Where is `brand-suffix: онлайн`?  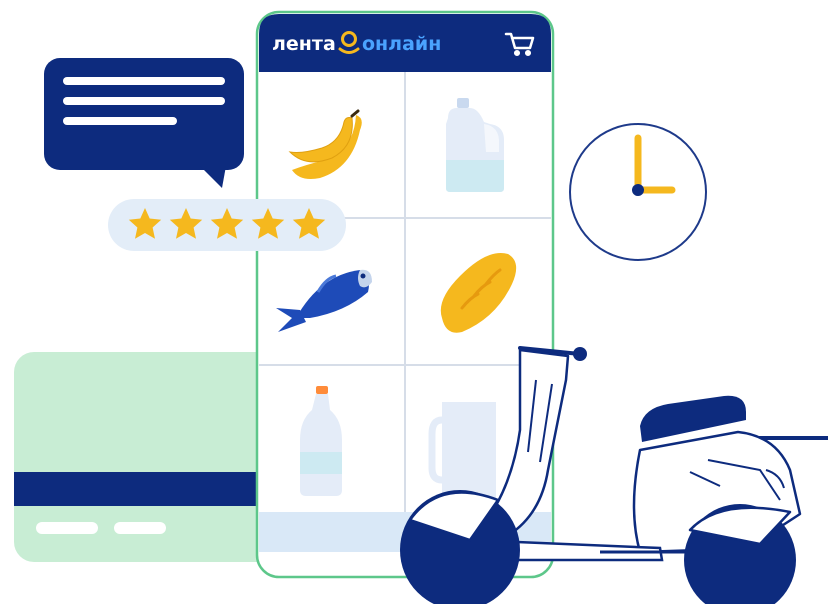
brand-suffix: онлайн is located at coordinates (401, 44).